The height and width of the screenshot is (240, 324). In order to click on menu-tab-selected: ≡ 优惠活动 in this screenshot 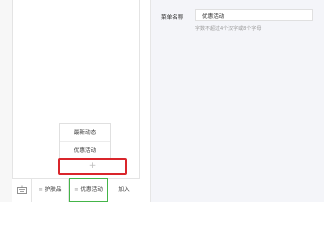, I will do `click(88, 190)`.